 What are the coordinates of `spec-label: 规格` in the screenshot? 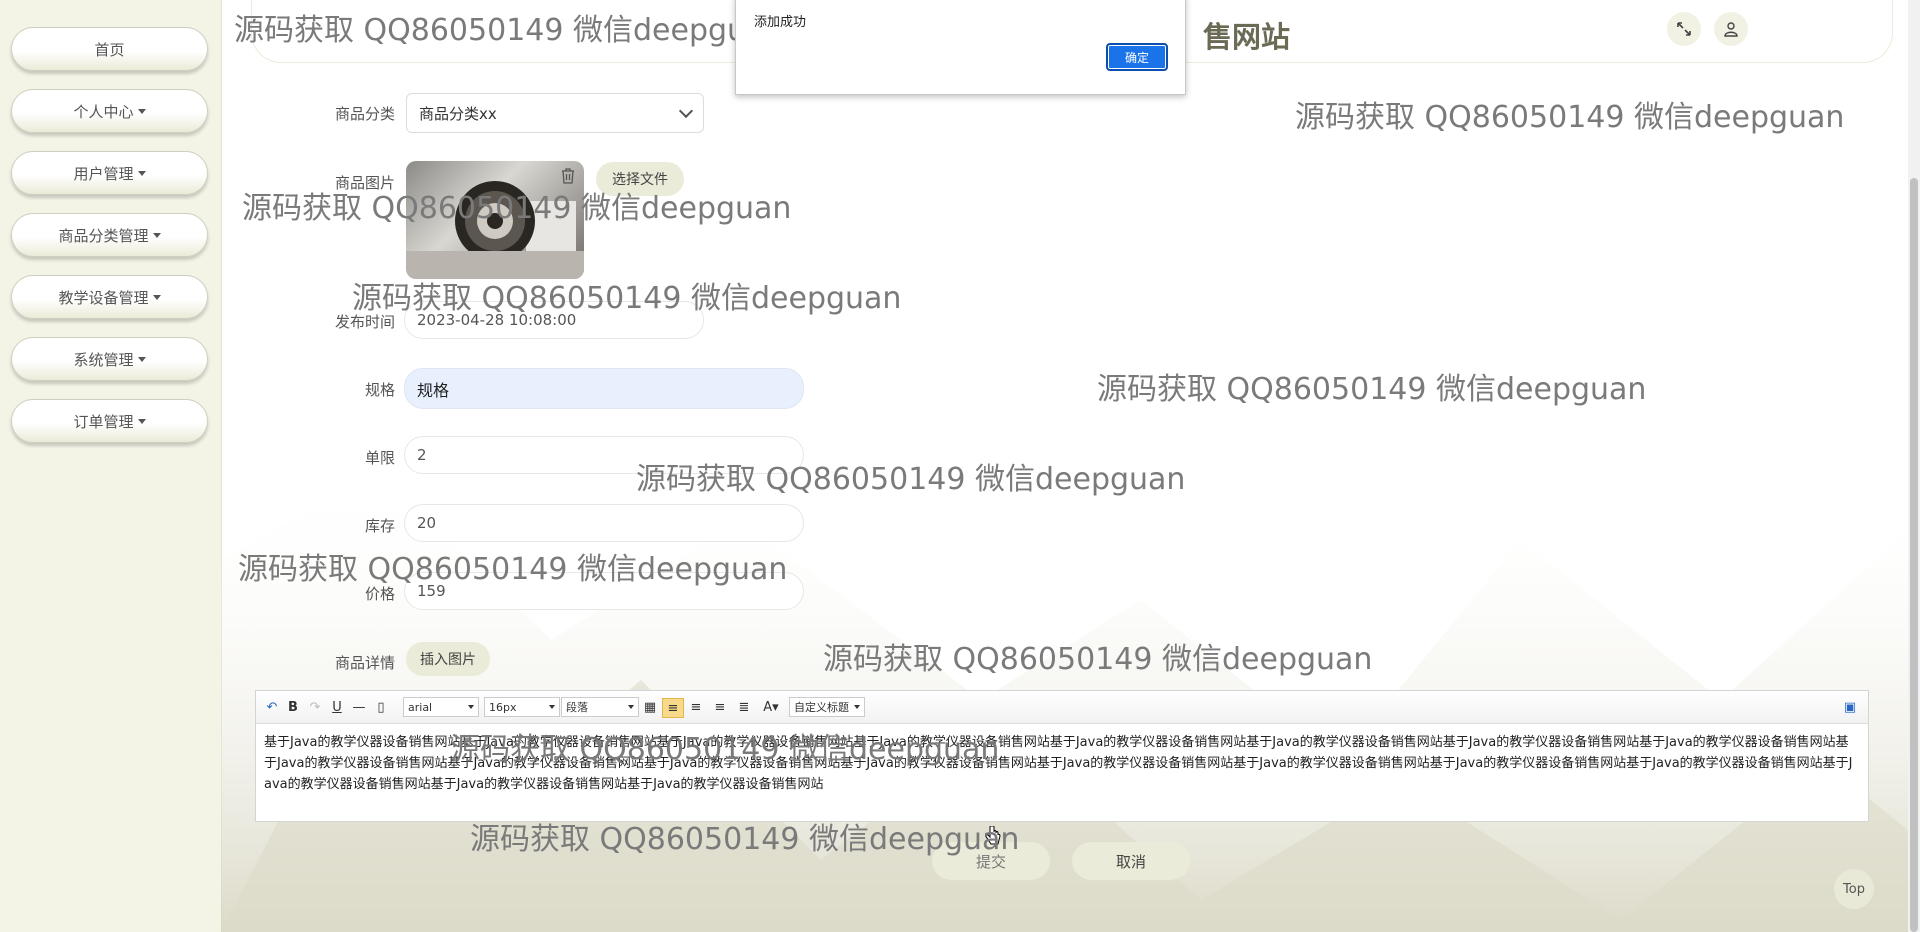 It's located at (379, 390).